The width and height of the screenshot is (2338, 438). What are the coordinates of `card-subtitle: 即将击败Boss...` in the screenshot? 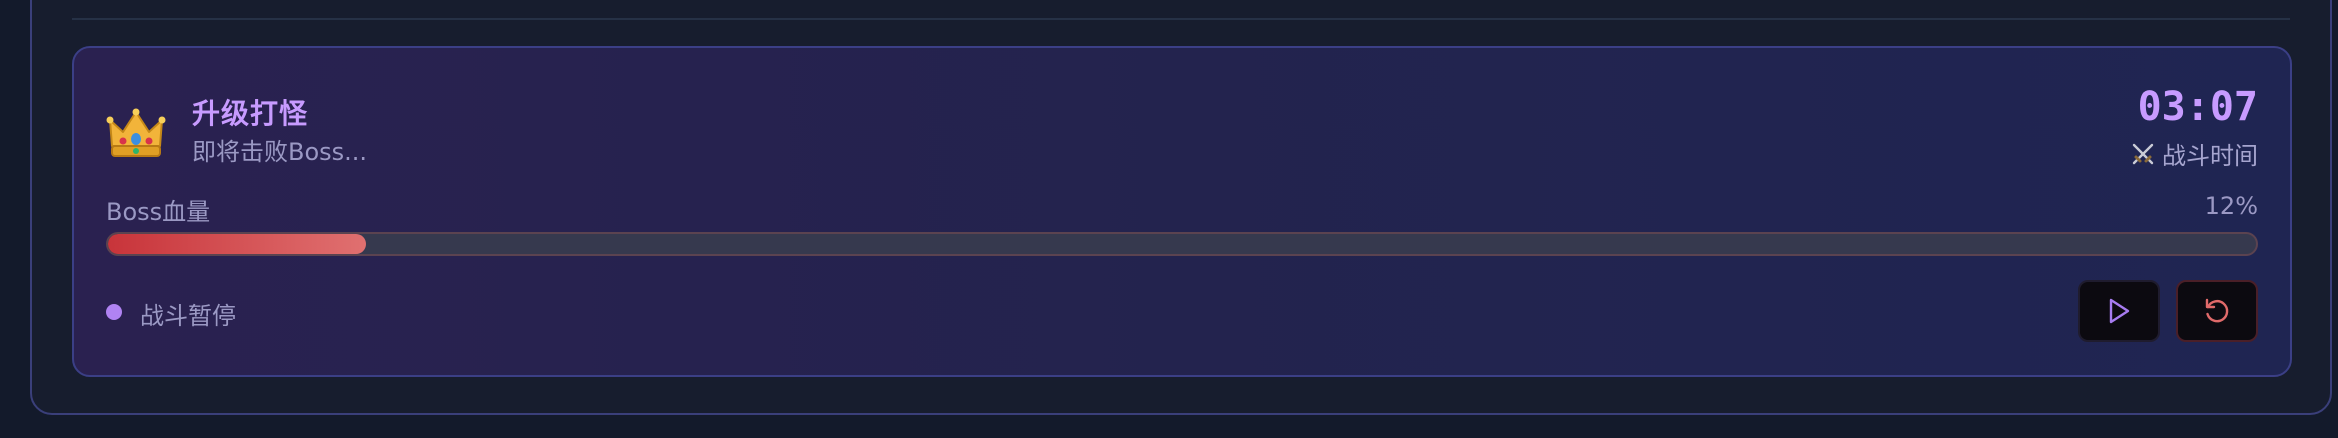 It's located at (280, 152).